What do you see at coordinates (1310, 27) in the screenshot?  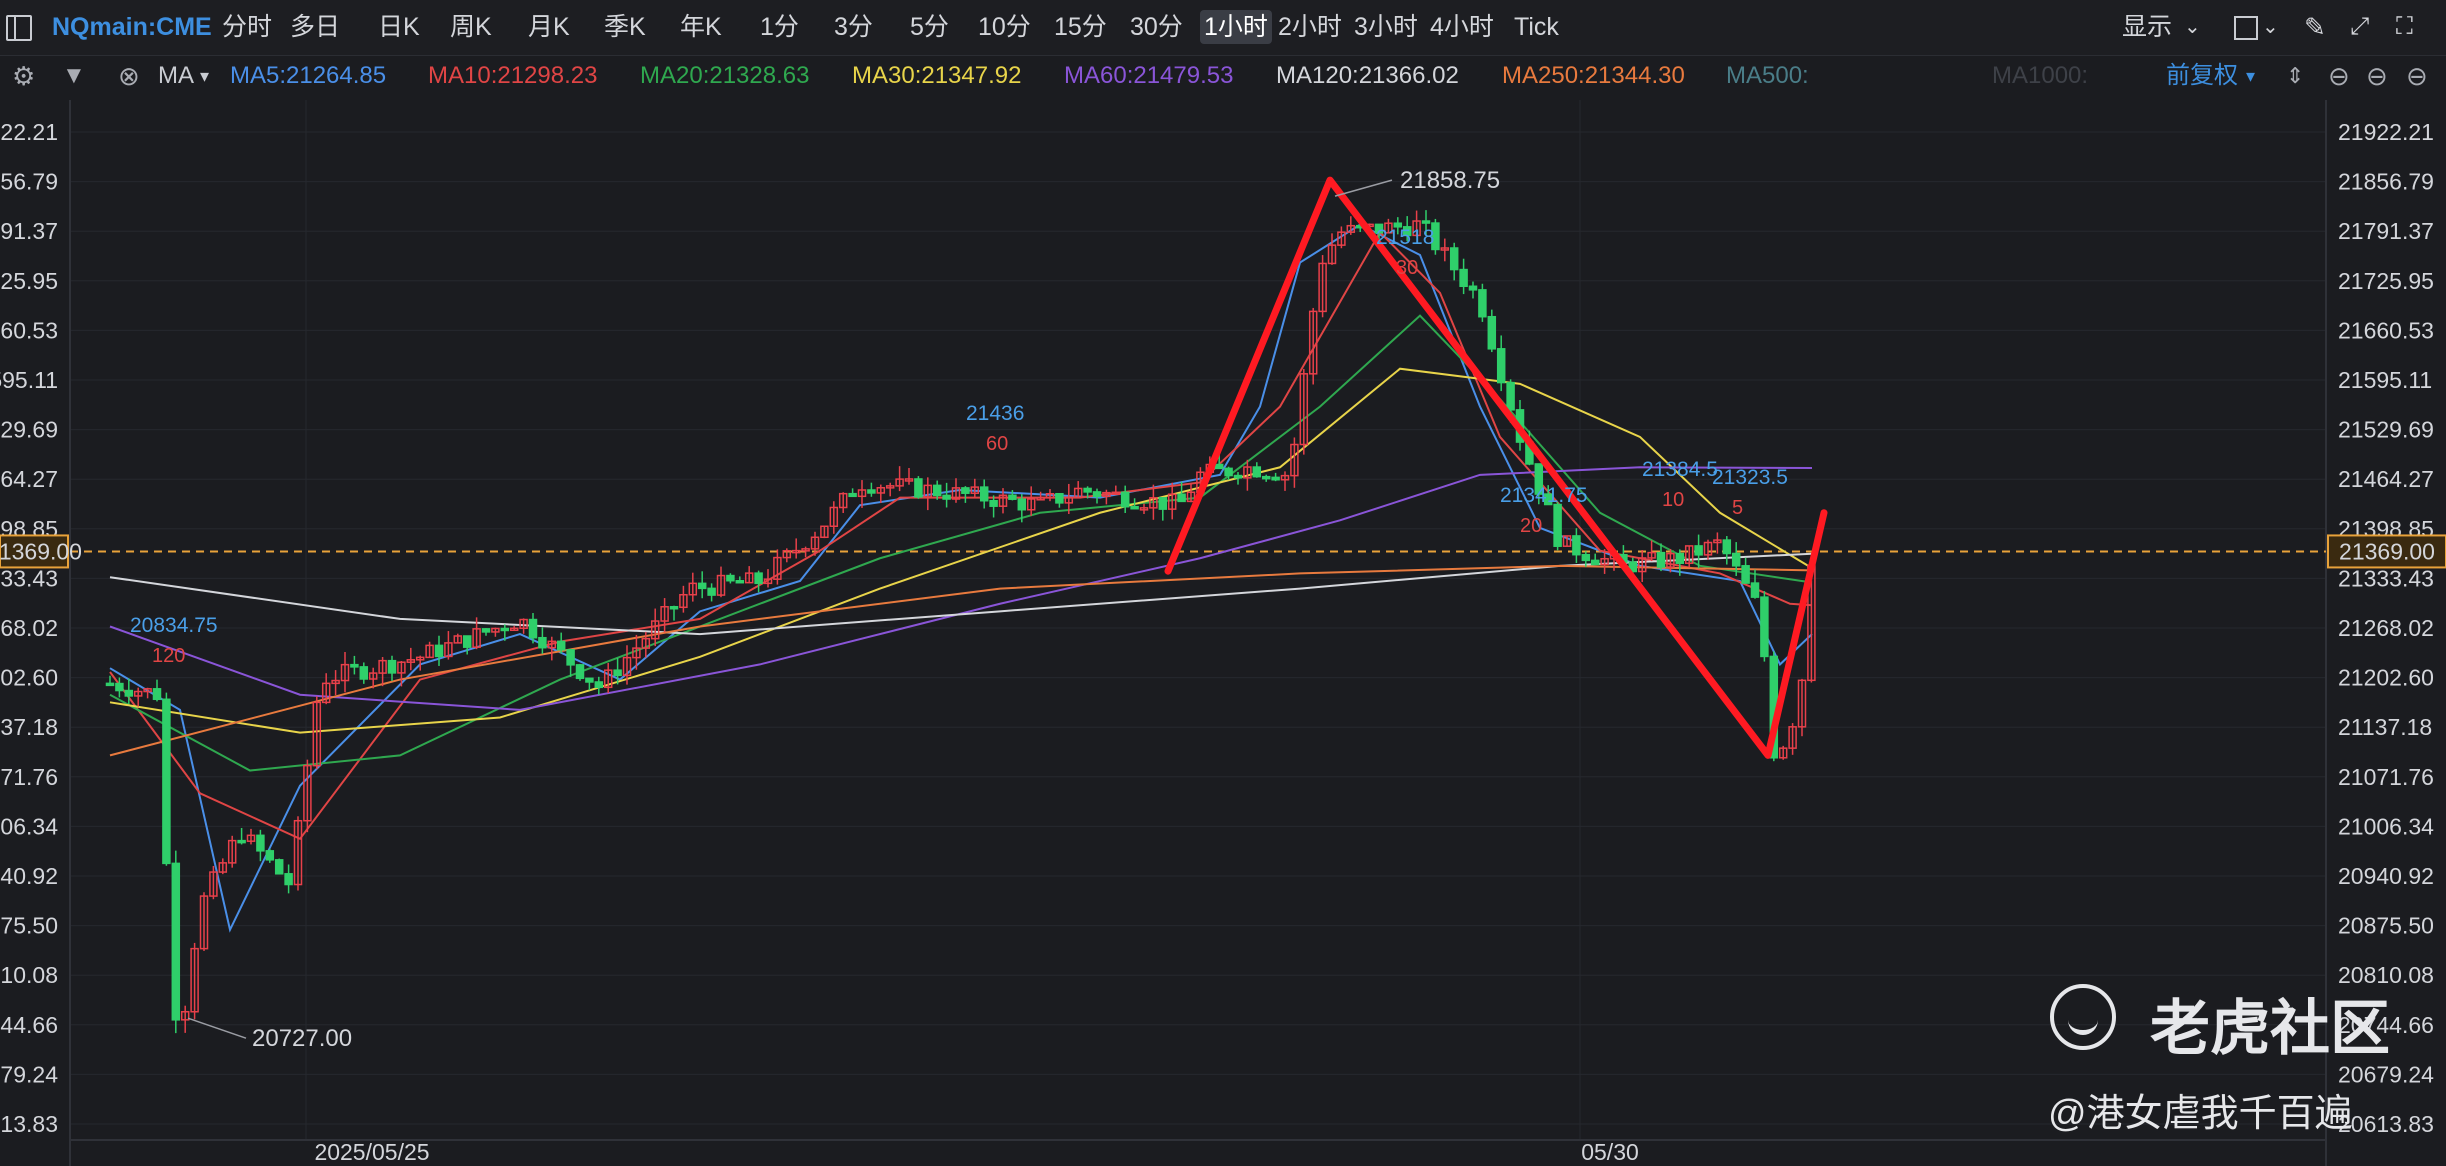 I see `period-tab: 2小时` at bounding box center [1310, 27].